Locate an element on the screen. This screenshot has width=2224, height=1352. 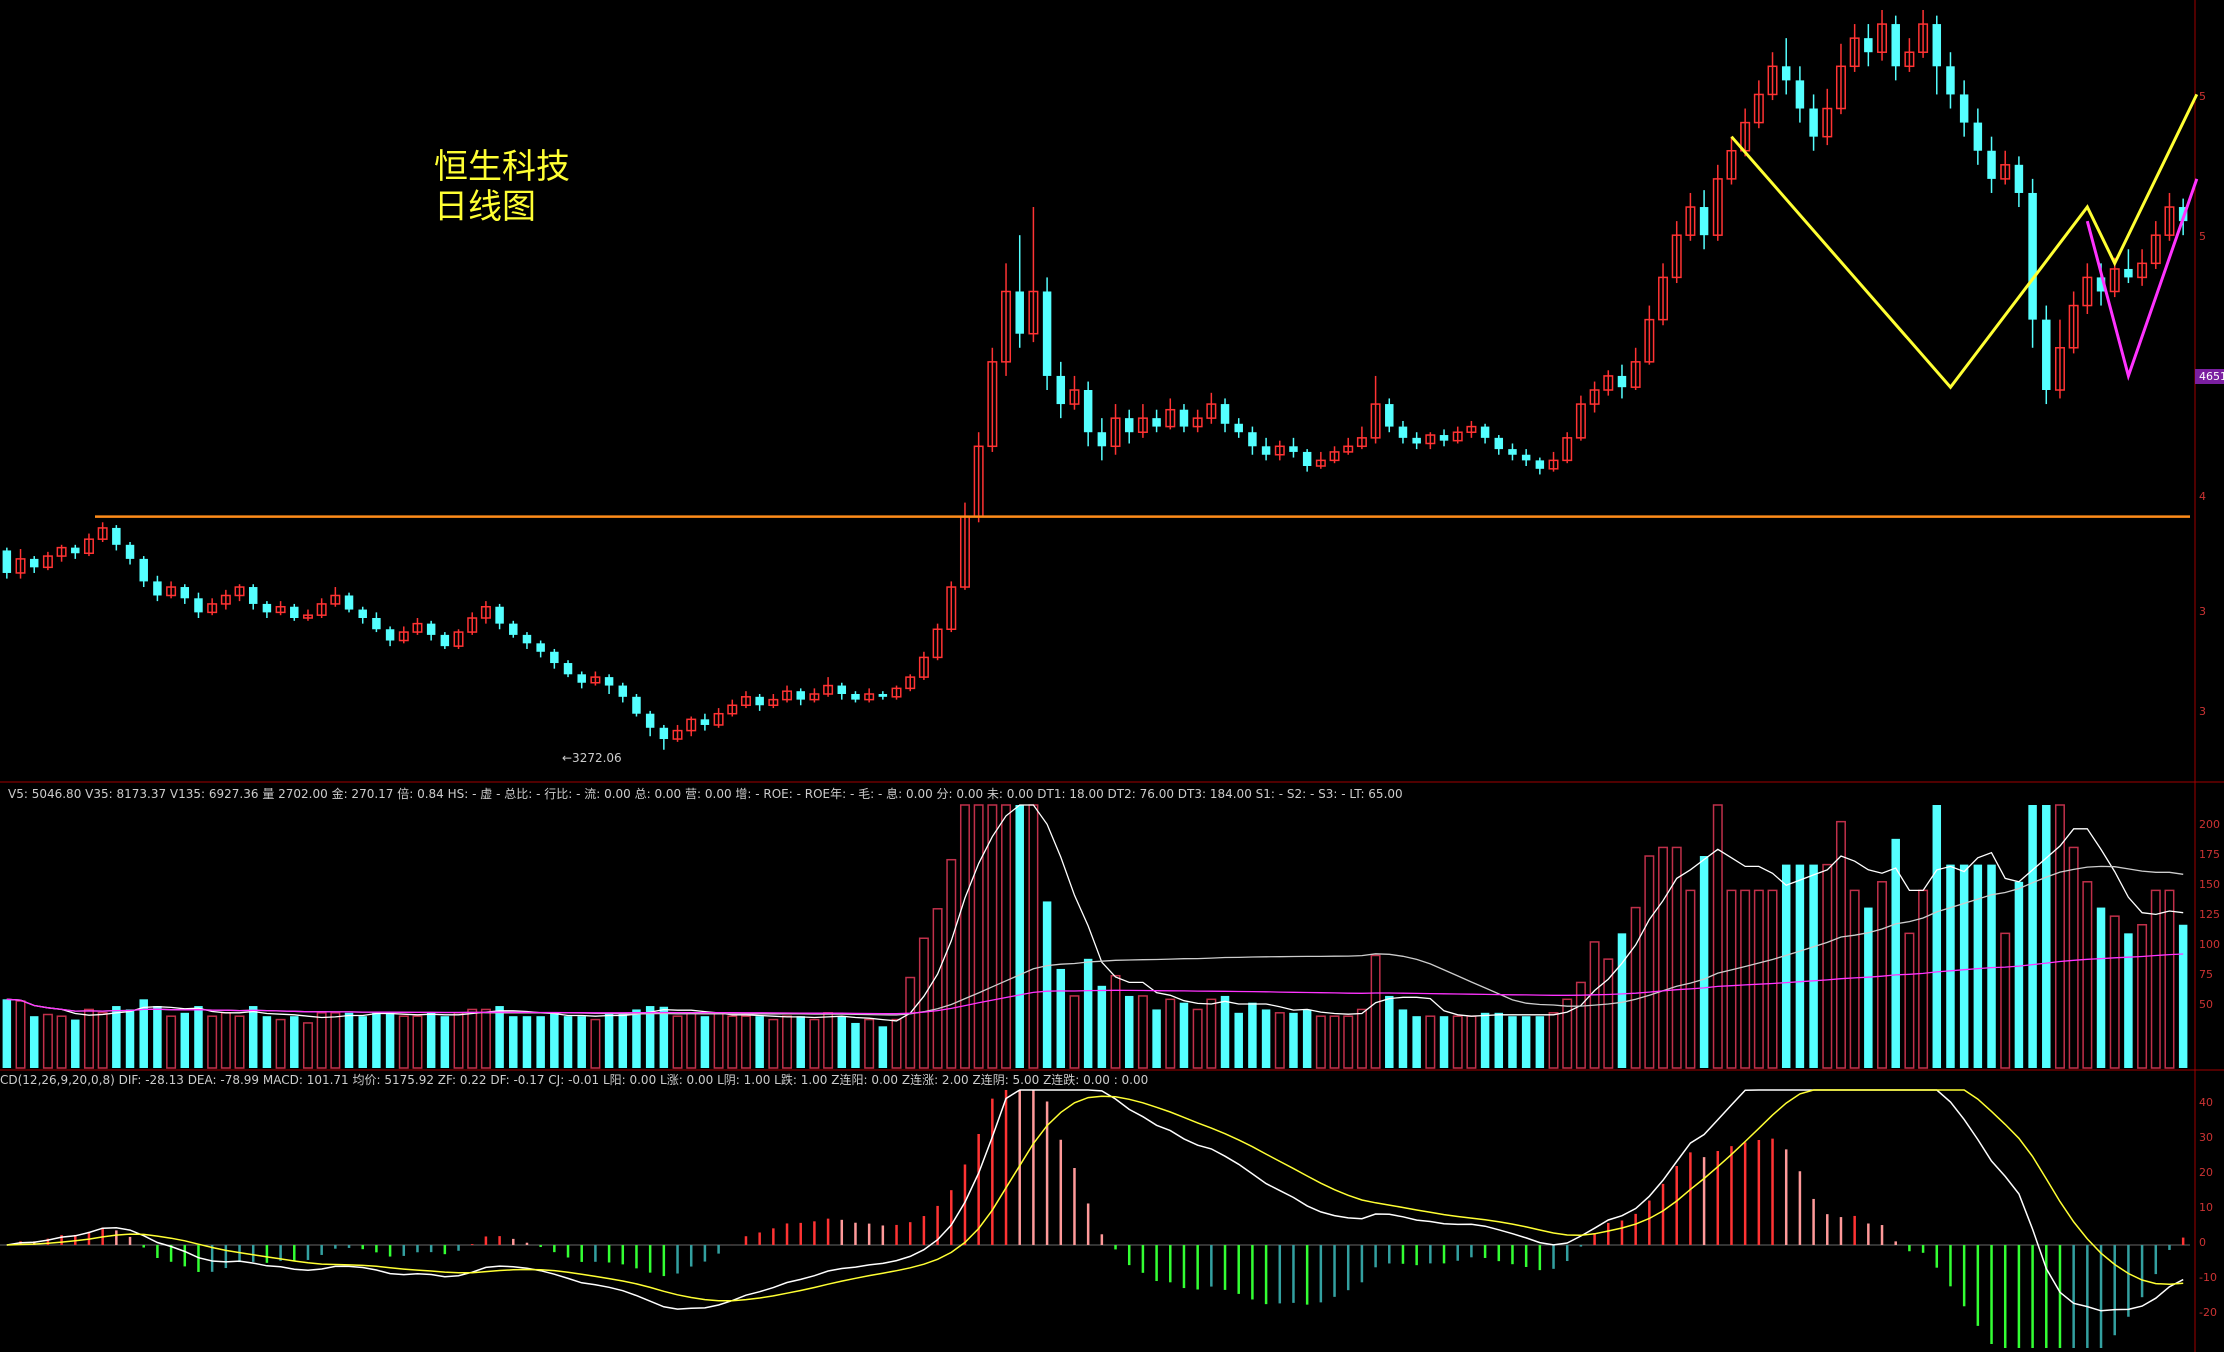
macd-axis-tick: 20 is located at coordinates (2206, 1172).